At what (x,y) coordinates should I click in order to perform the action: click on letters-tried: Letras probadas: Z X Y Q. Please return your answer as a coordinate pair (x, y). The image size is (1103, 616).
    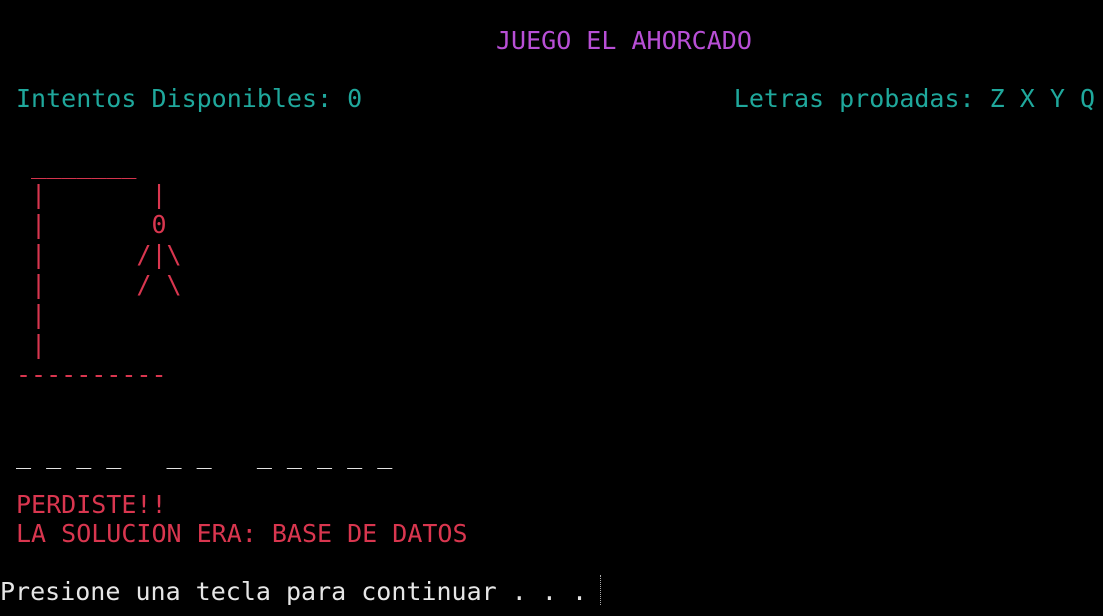
    Looking at the image, I should click on (914, 98).